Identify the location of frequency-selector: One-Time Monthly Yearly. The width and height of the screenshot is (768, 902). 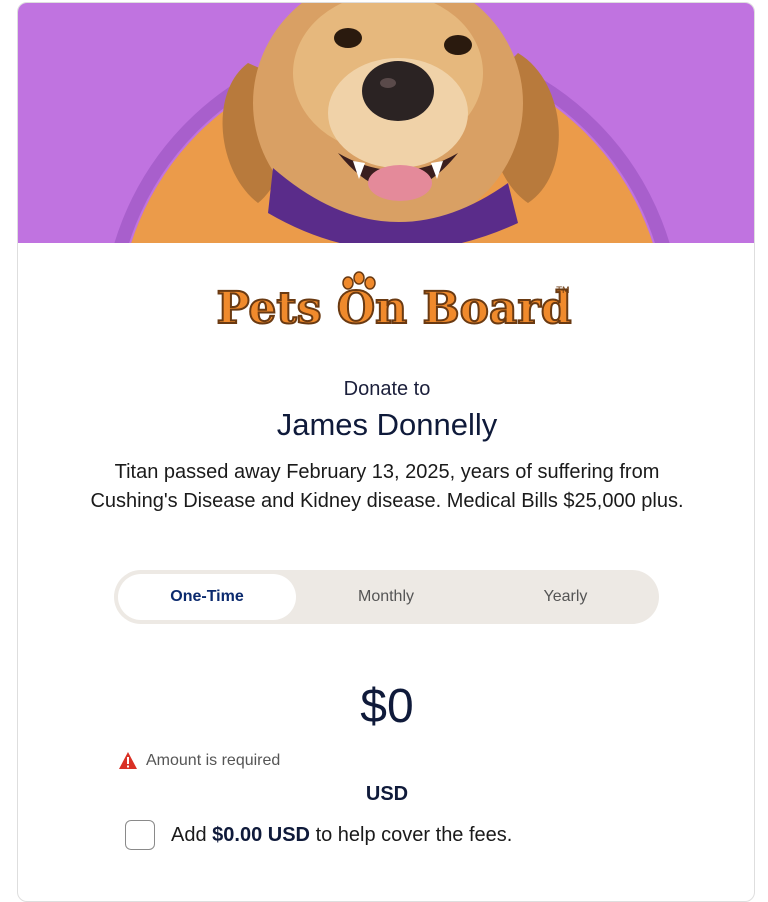
(386, 597).